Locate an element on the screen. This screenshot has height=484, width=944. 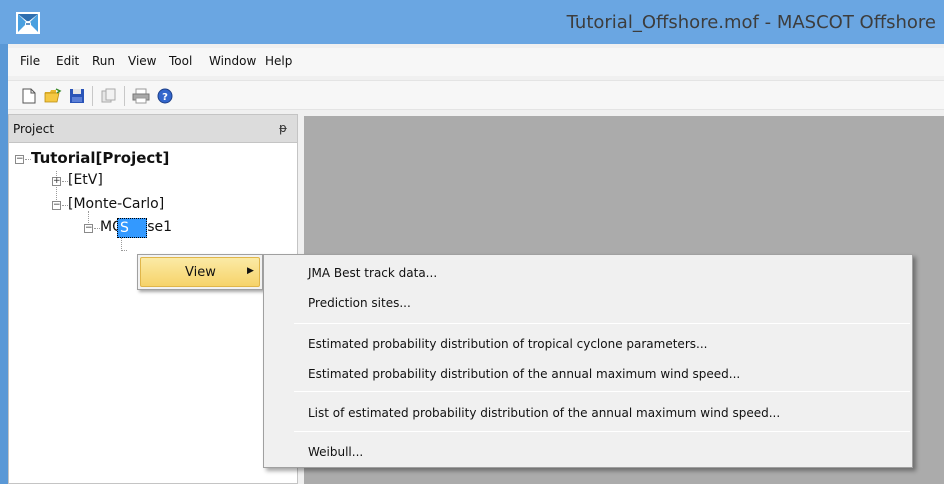
help-icon: ? is located at coordinates (165, 96).